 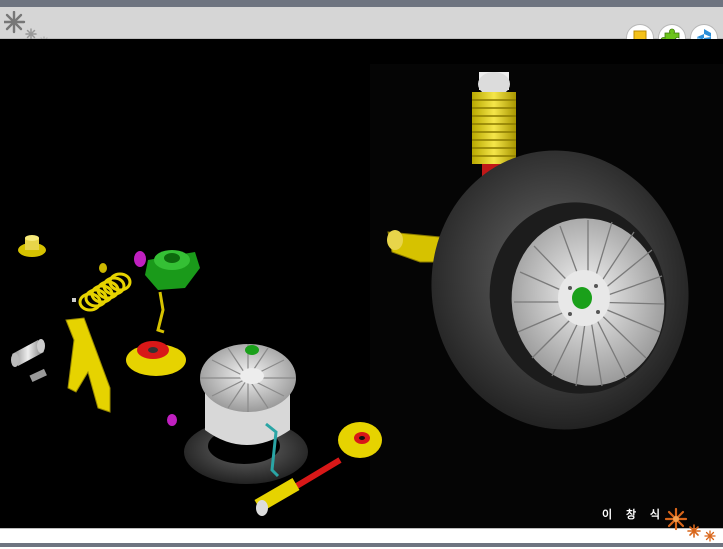 What do you see at coordinates (32, 246) in the screenshot?
I see `strut-top-mount` at bounding box center [32, 246].